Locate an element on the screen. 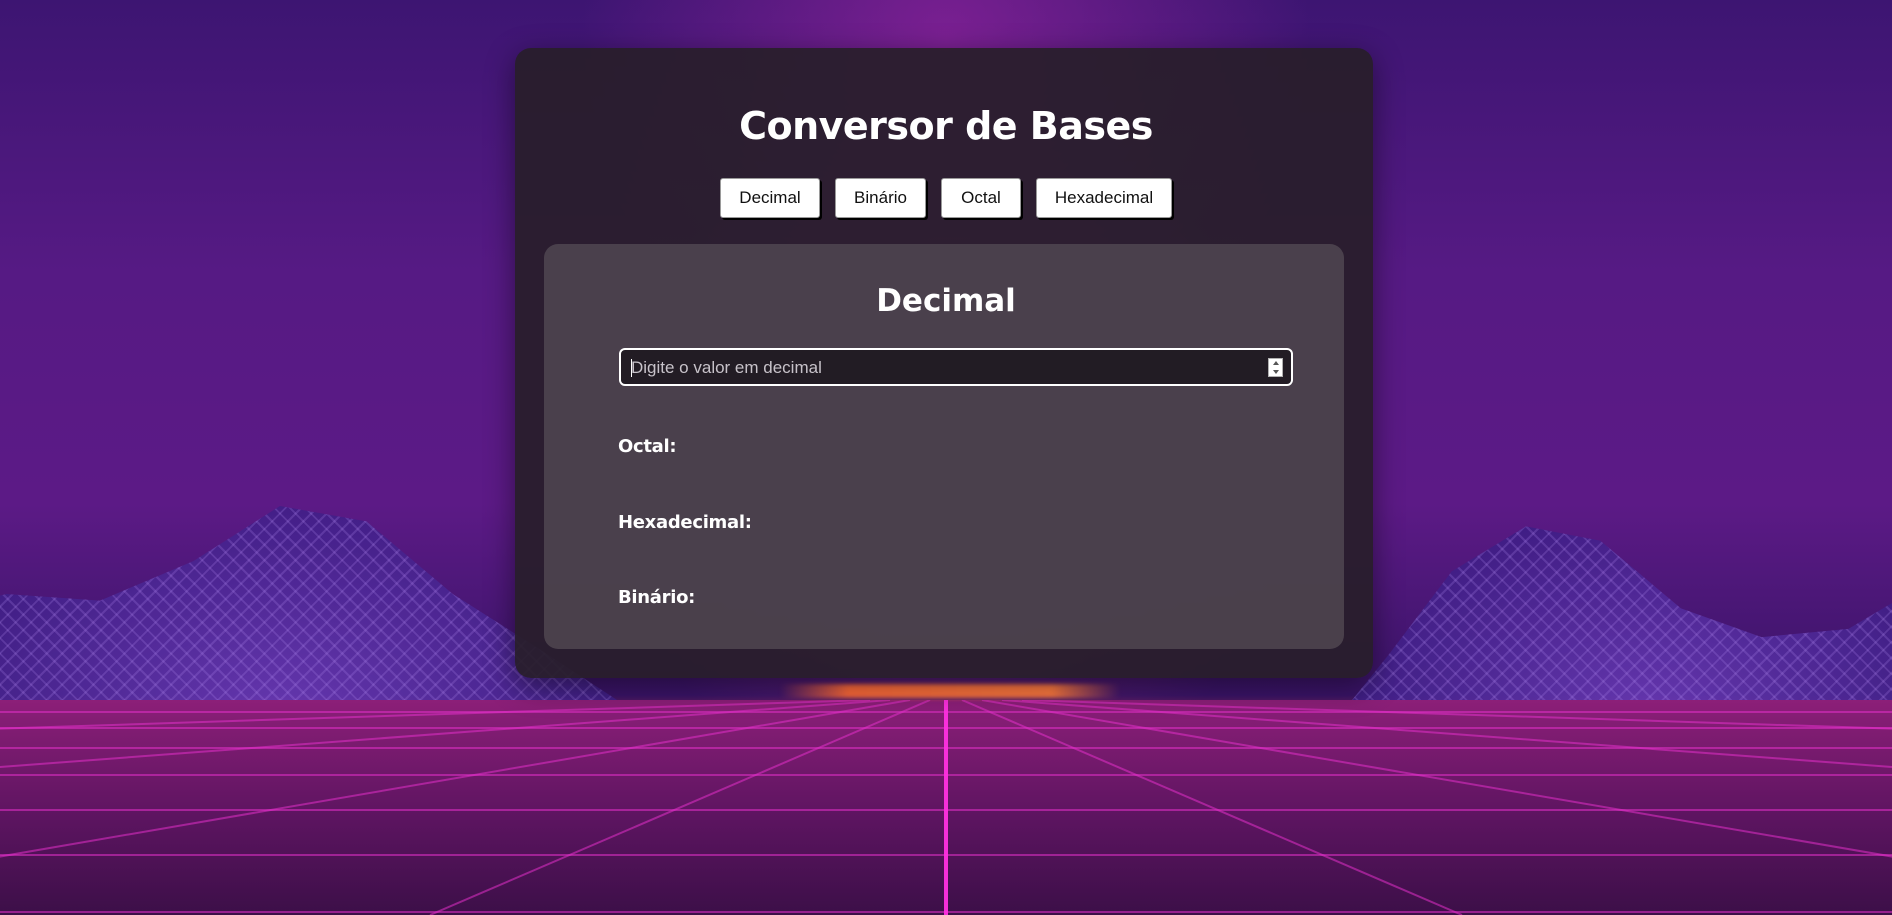 The height and width of the screenshot is (915, 1892). base-tabs: Decimal Binário Octal Hexadecimal is located at coordinates (946, 198).